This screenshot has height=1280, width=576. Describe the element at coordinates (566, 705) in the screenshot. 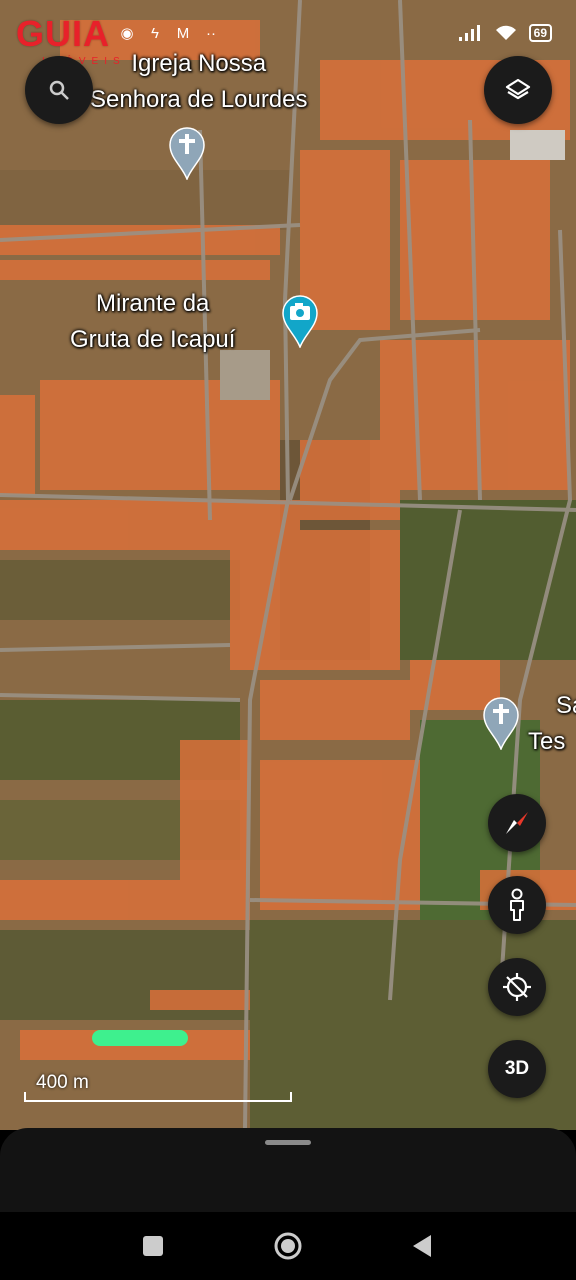

I see `place-label-line1: Sa` at that location.